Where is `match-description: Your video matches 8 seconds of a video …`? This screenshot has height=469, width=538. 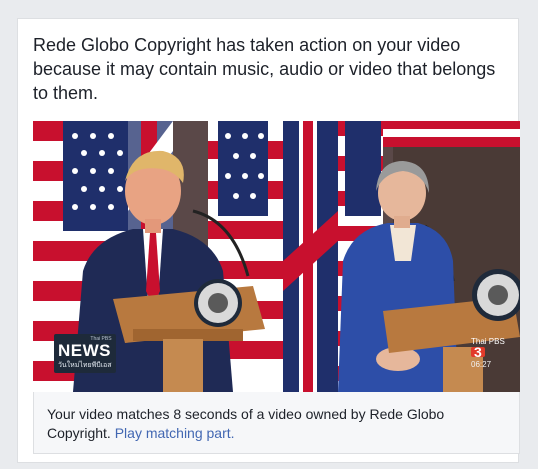 match-description: Your video matches 8 seconds of a video … is located at coordinates (246, 423).